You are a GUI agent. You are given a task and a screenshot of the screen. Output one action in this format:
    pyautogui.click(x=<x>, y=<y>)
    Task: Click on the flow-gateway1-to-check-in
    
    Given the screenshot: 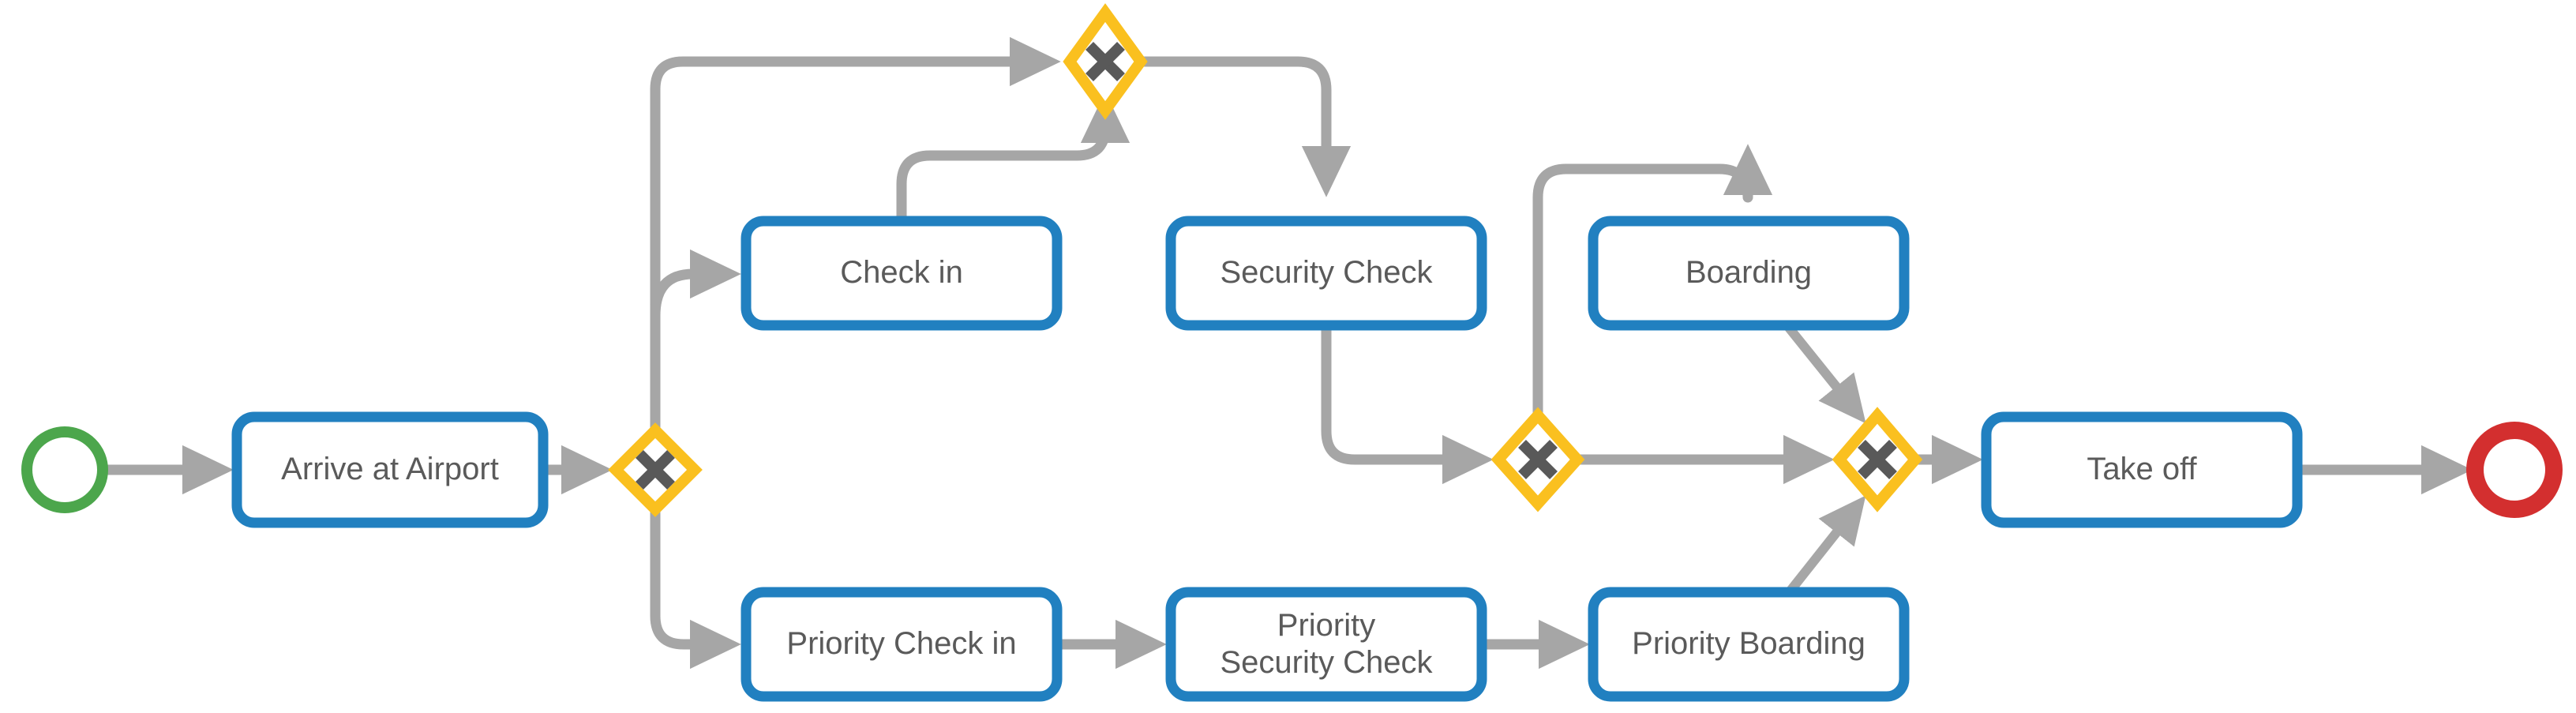 What is the action you would take?
    pyautogui.click(x=695, y=283)
    